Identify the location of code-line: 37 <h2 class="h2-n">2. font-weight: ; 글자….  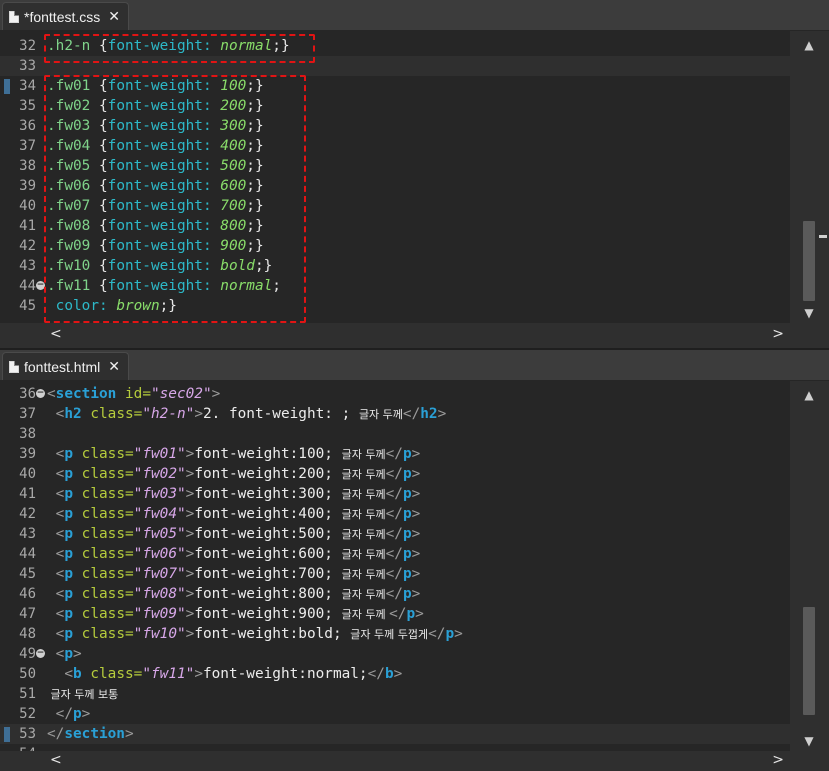
(395, 414).